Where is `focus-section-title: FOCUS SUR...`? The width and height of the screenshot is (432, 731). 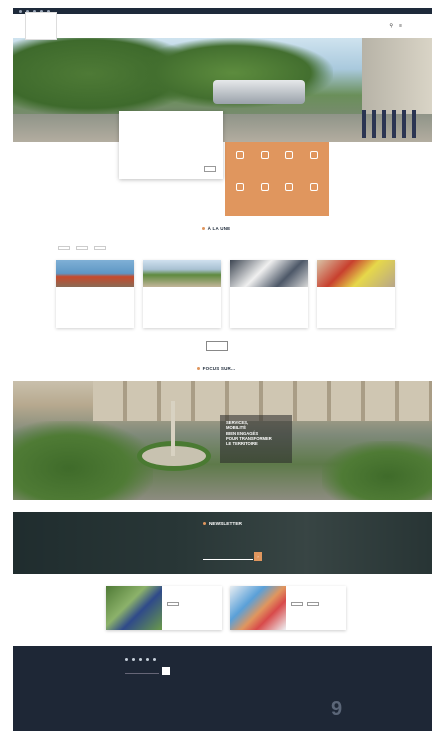
focus-section-title: FOCUS SUR... is located at coordinates (216, 368).